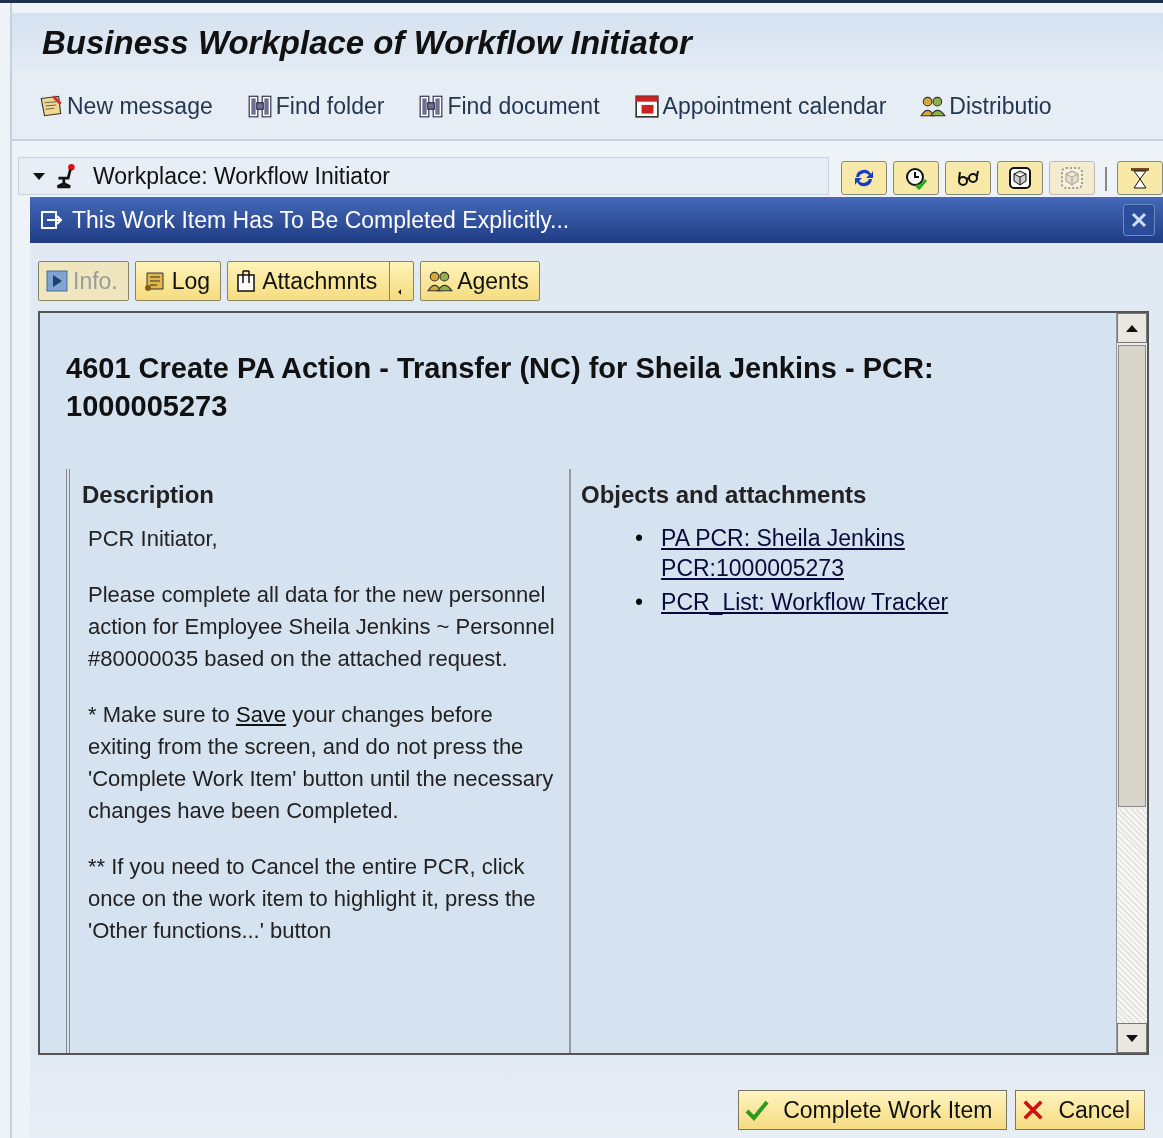  Describe the element at coordinates (51, 220) in the screenshot. I see `dialog-icon` at that location.